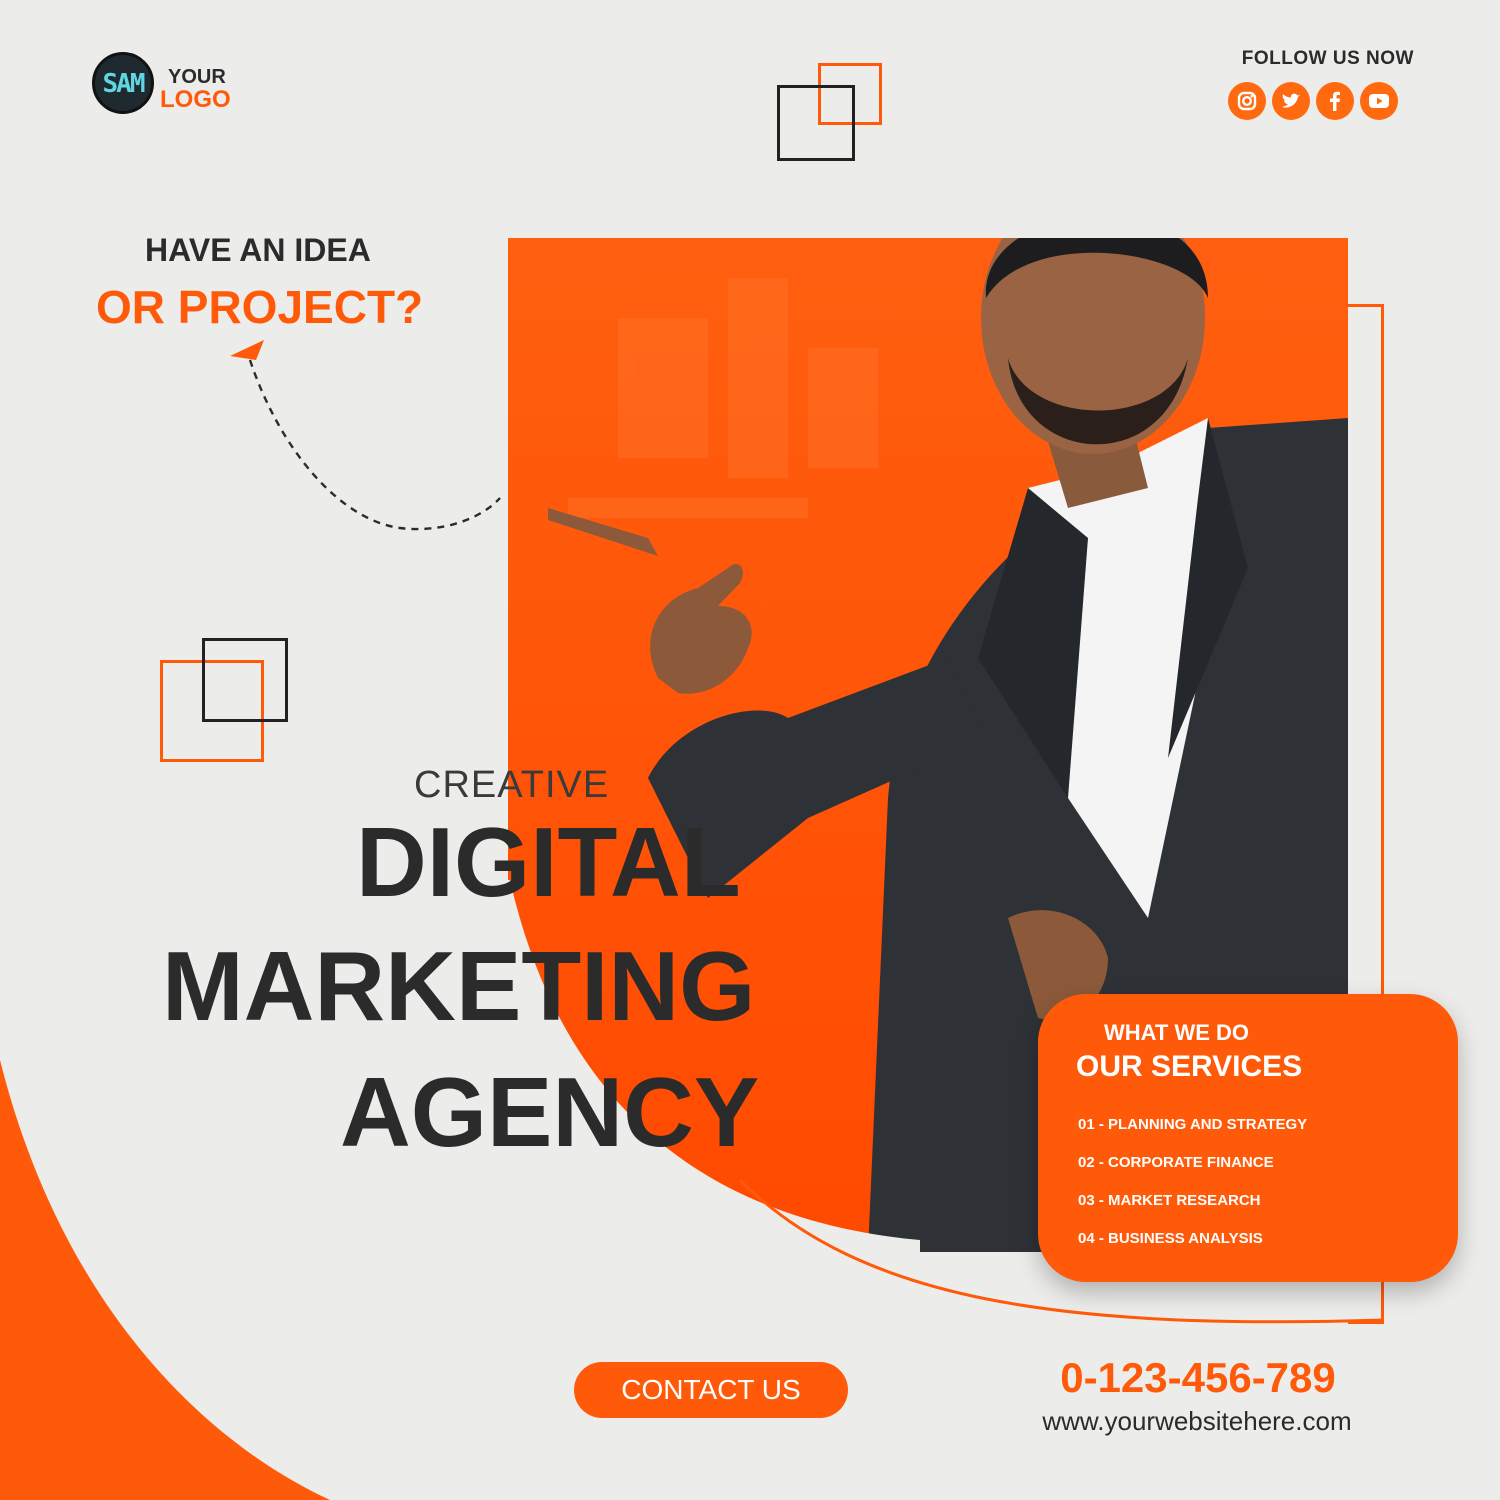  I want to click on logo-text-bottom: LOGO, so click(195, 99).